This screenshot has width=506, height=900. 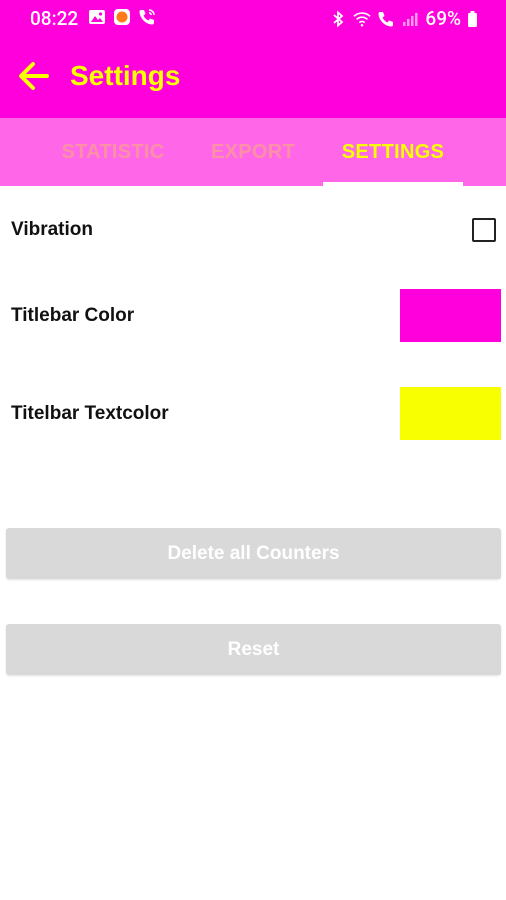 What do you see at coordinates (52, 229) in the screenshot?
I see `vibration-label: Vibration` at bounding box center [52, 229].